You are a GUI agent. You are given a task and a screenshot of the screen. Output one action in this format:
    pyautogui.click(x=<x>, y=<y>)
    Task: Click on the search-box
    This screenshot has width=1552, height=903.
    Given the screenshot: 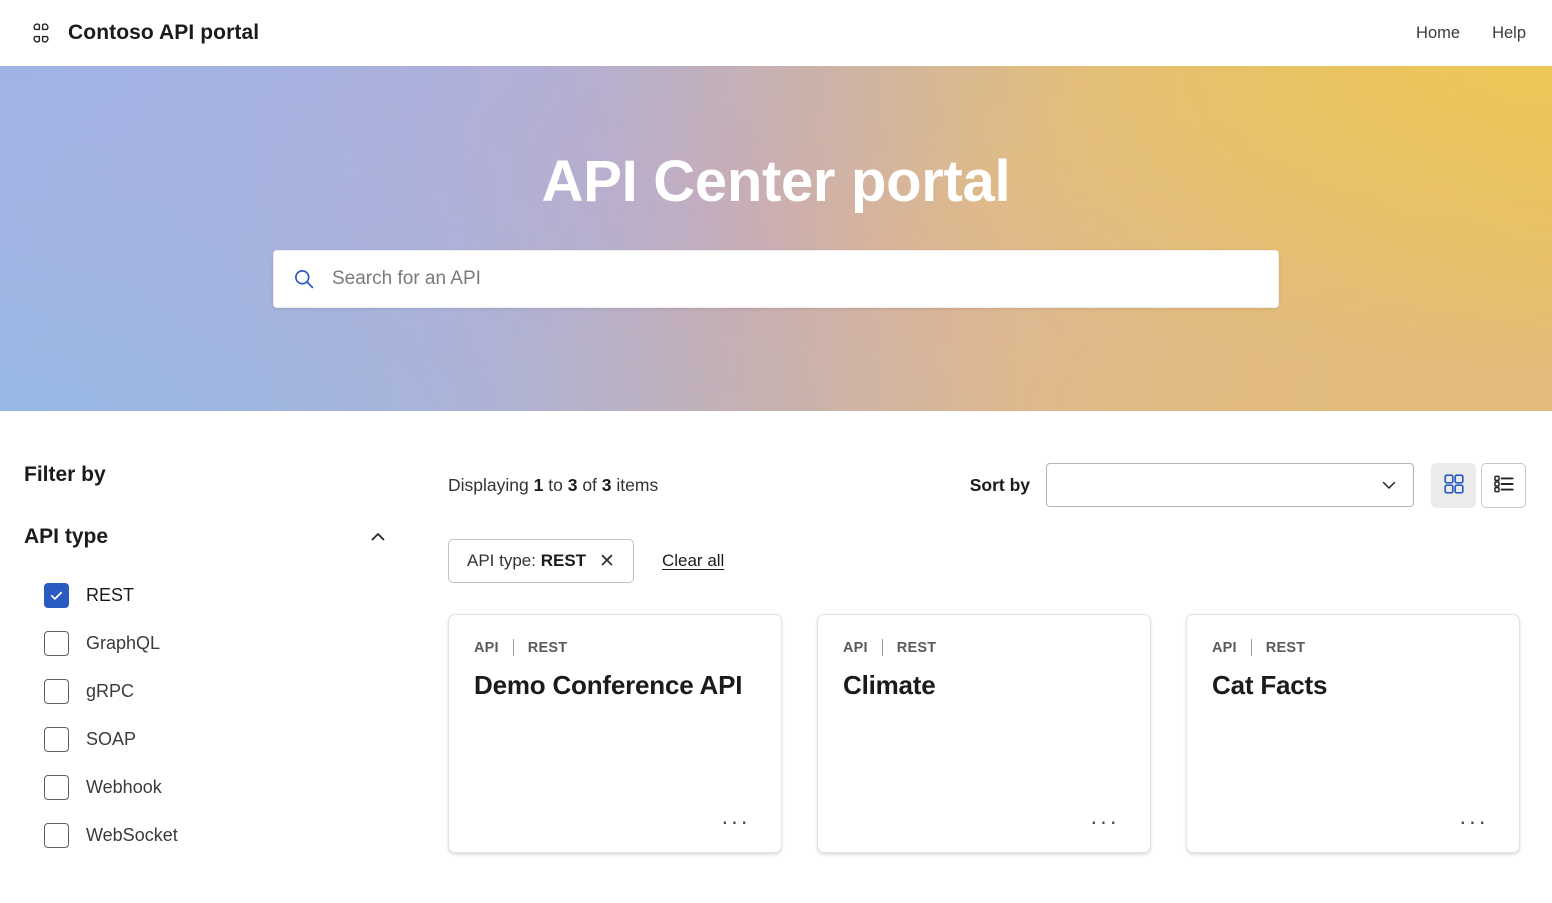 What is the action you would take?
    pyautogui.click(x=776, y=278)
    